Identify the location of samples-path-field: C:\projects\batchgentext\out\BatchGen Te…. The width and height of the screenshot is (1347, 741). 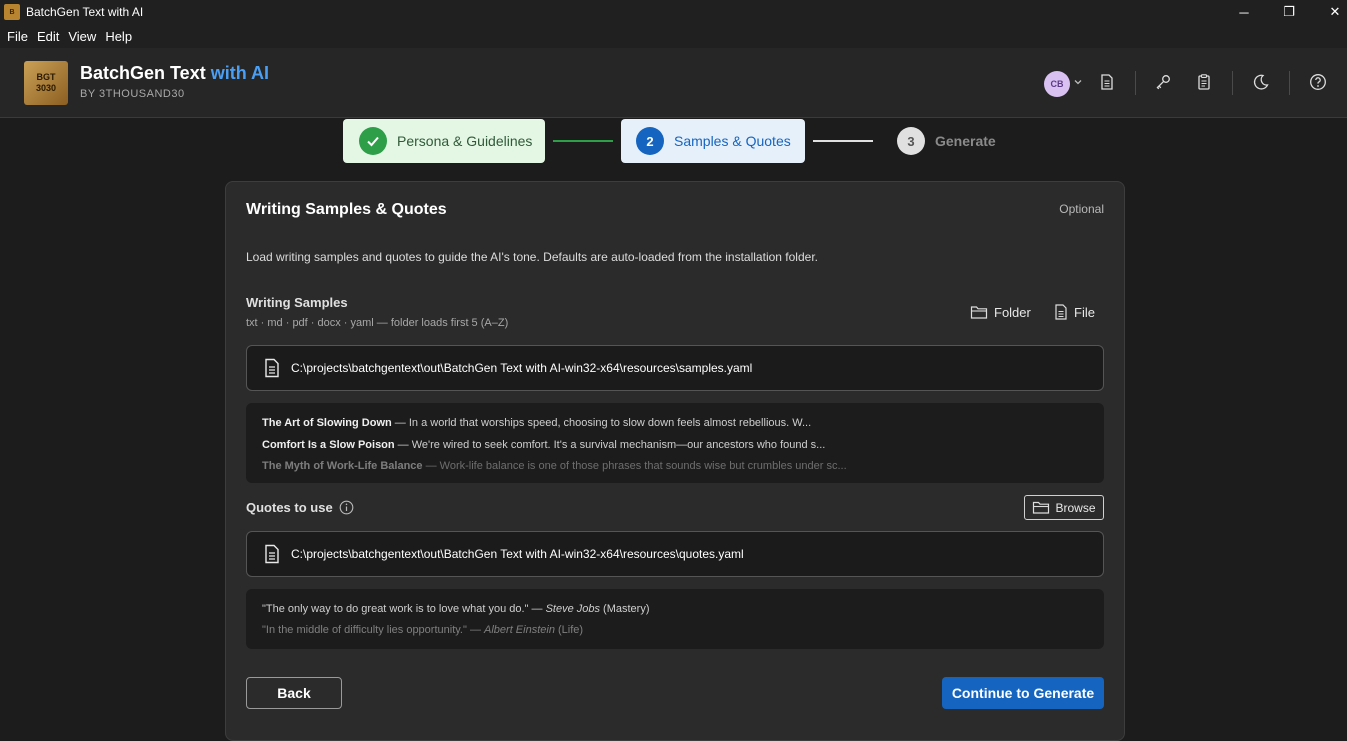
(675, 368).